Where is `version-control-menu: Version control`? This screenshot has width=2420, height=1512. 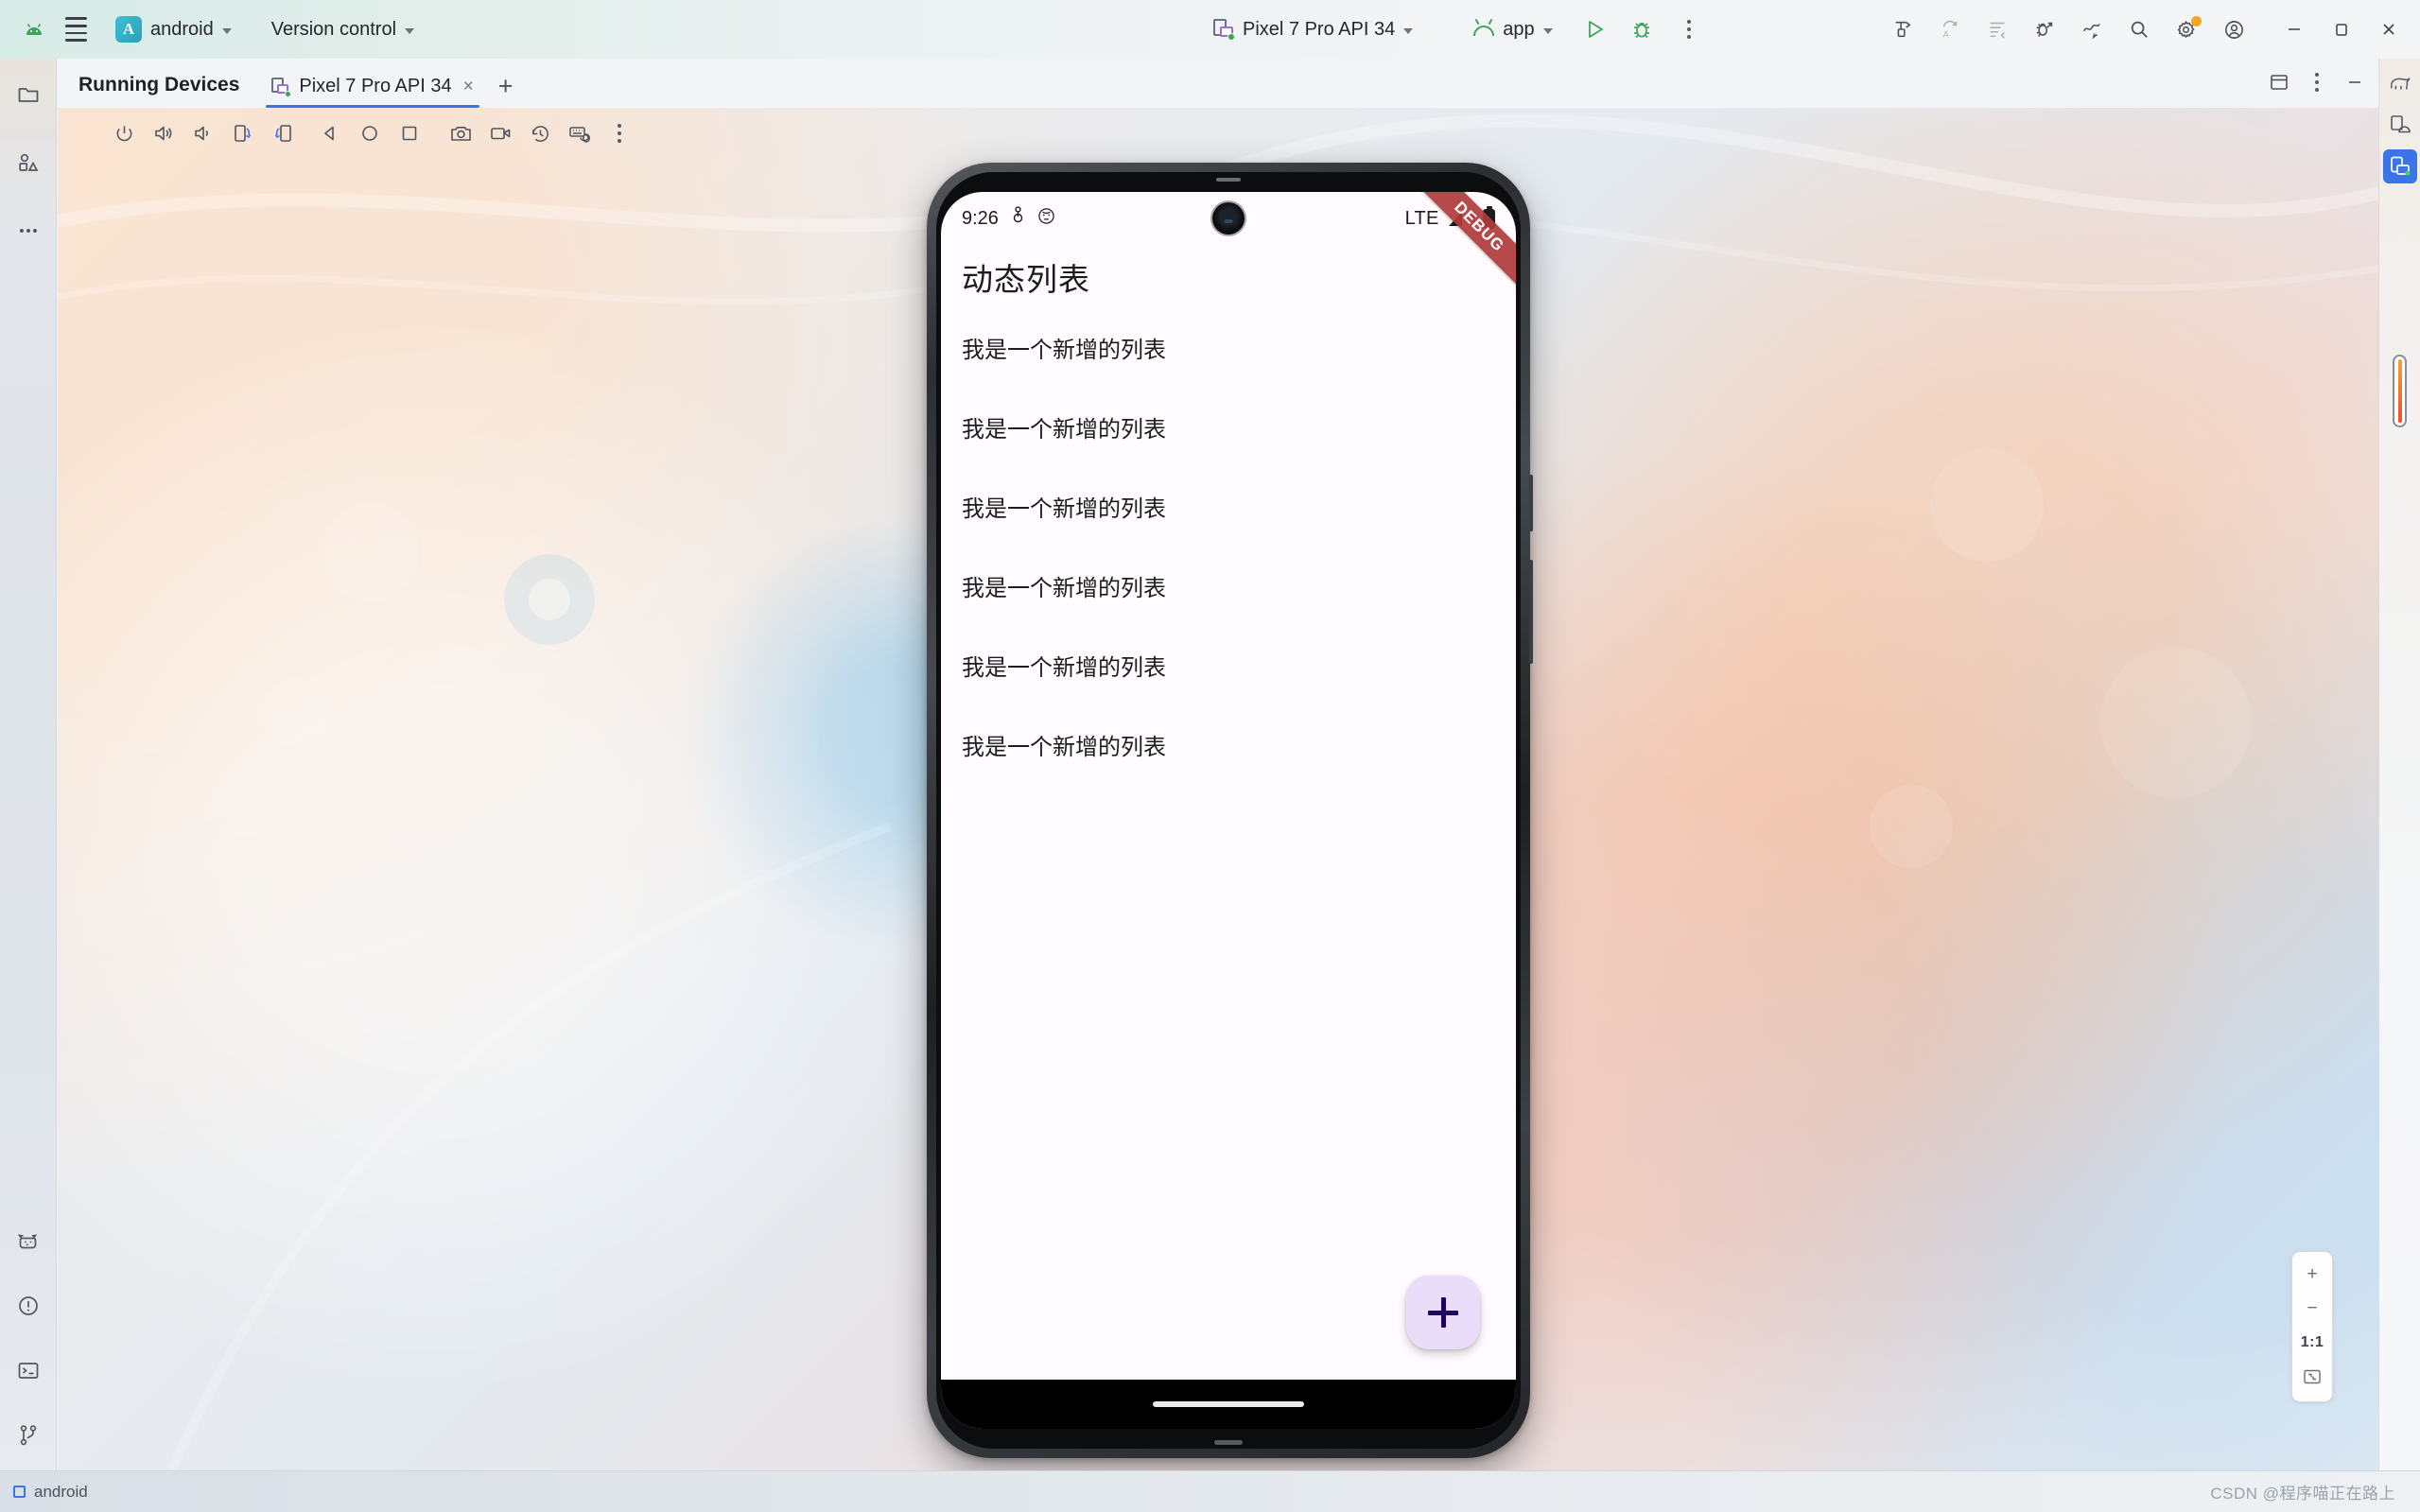 version-control-menu: Version control is located at coordinates (343, 30).